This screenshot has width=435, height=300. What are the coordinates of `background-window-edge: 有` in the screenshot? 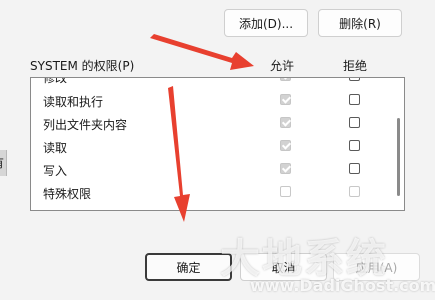 It's located at (3, 163).